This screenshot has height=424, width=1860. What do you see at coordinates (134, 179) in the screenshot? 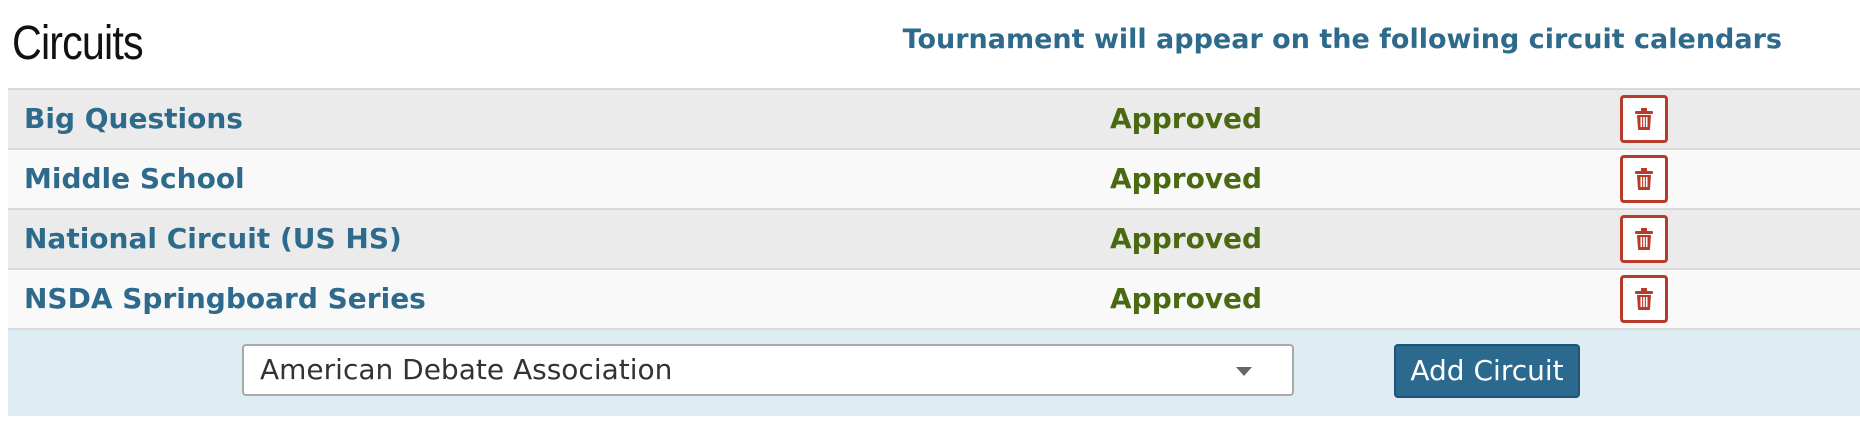
I see `circuit-link: Middle School` at bounding box center [134, 179].